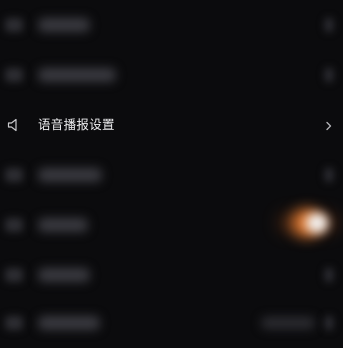 The width and height of the screenshot is (343, 348). Describe the element at coordinates (171, 125) in the screenshot. I see `settings-item-voice-broadcast: 语音播报设置` at that location.